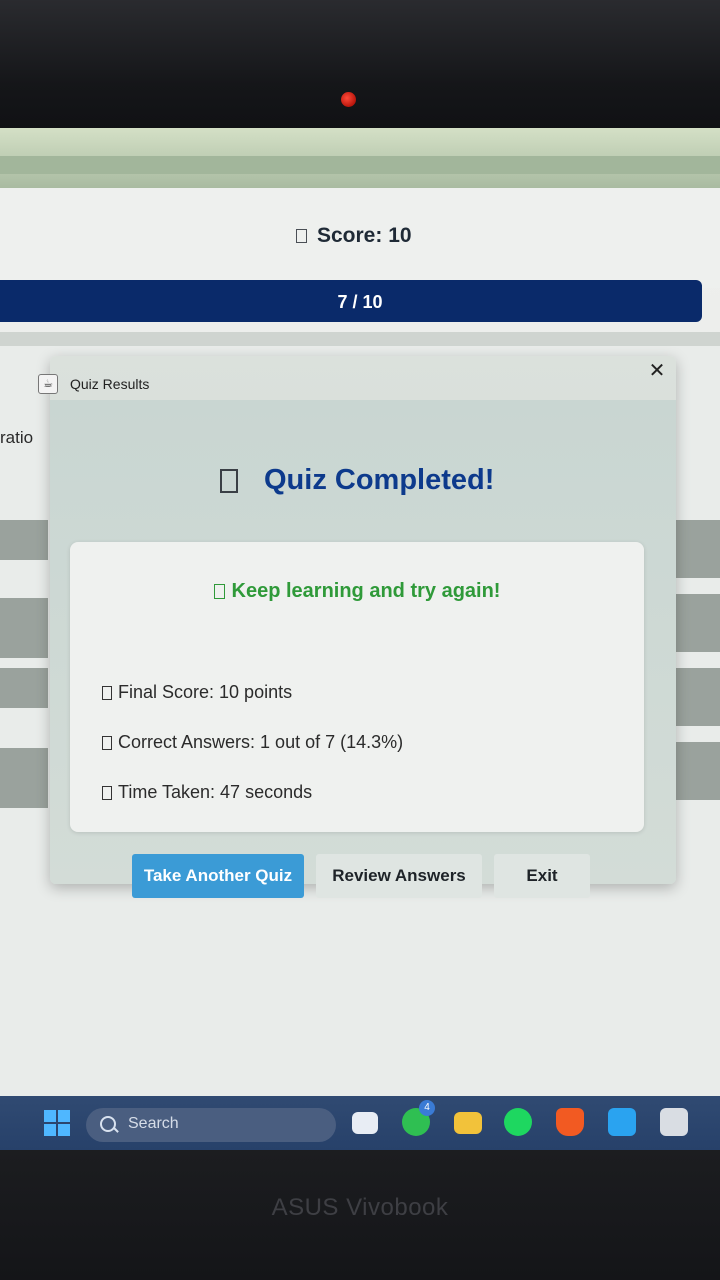 The image size is (720, 1280). What do you see at coordinates (215, 792) in the screenshot?
I see `time-taken-text: Time Taken: 47 seconds` at bounding box center [215, 792].